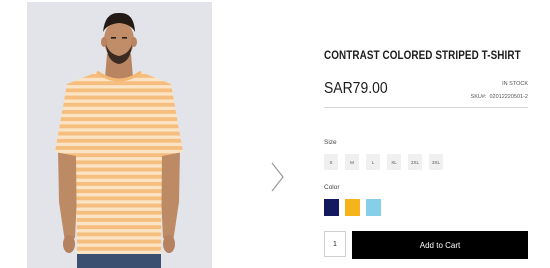  Describe the element at coordinates (415, 162) in the screenshot. I see `size-option-2xl: 2XL` at that location.